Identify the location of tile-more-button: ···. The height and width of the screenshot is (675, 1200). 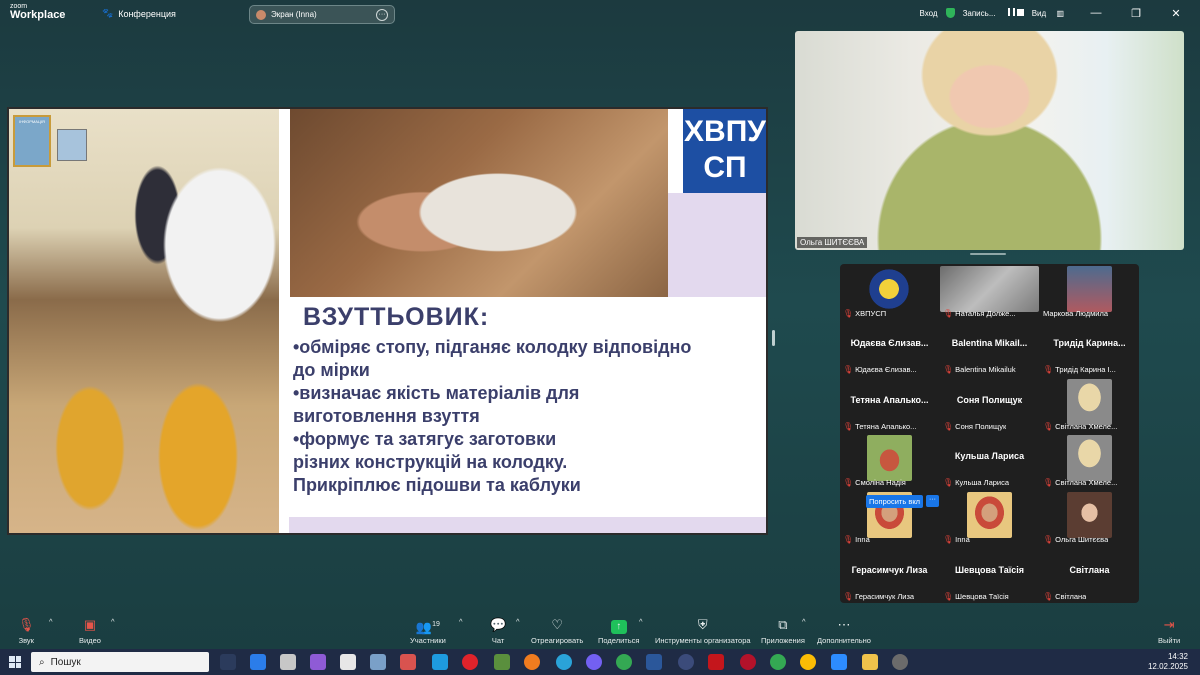
(932, 501).